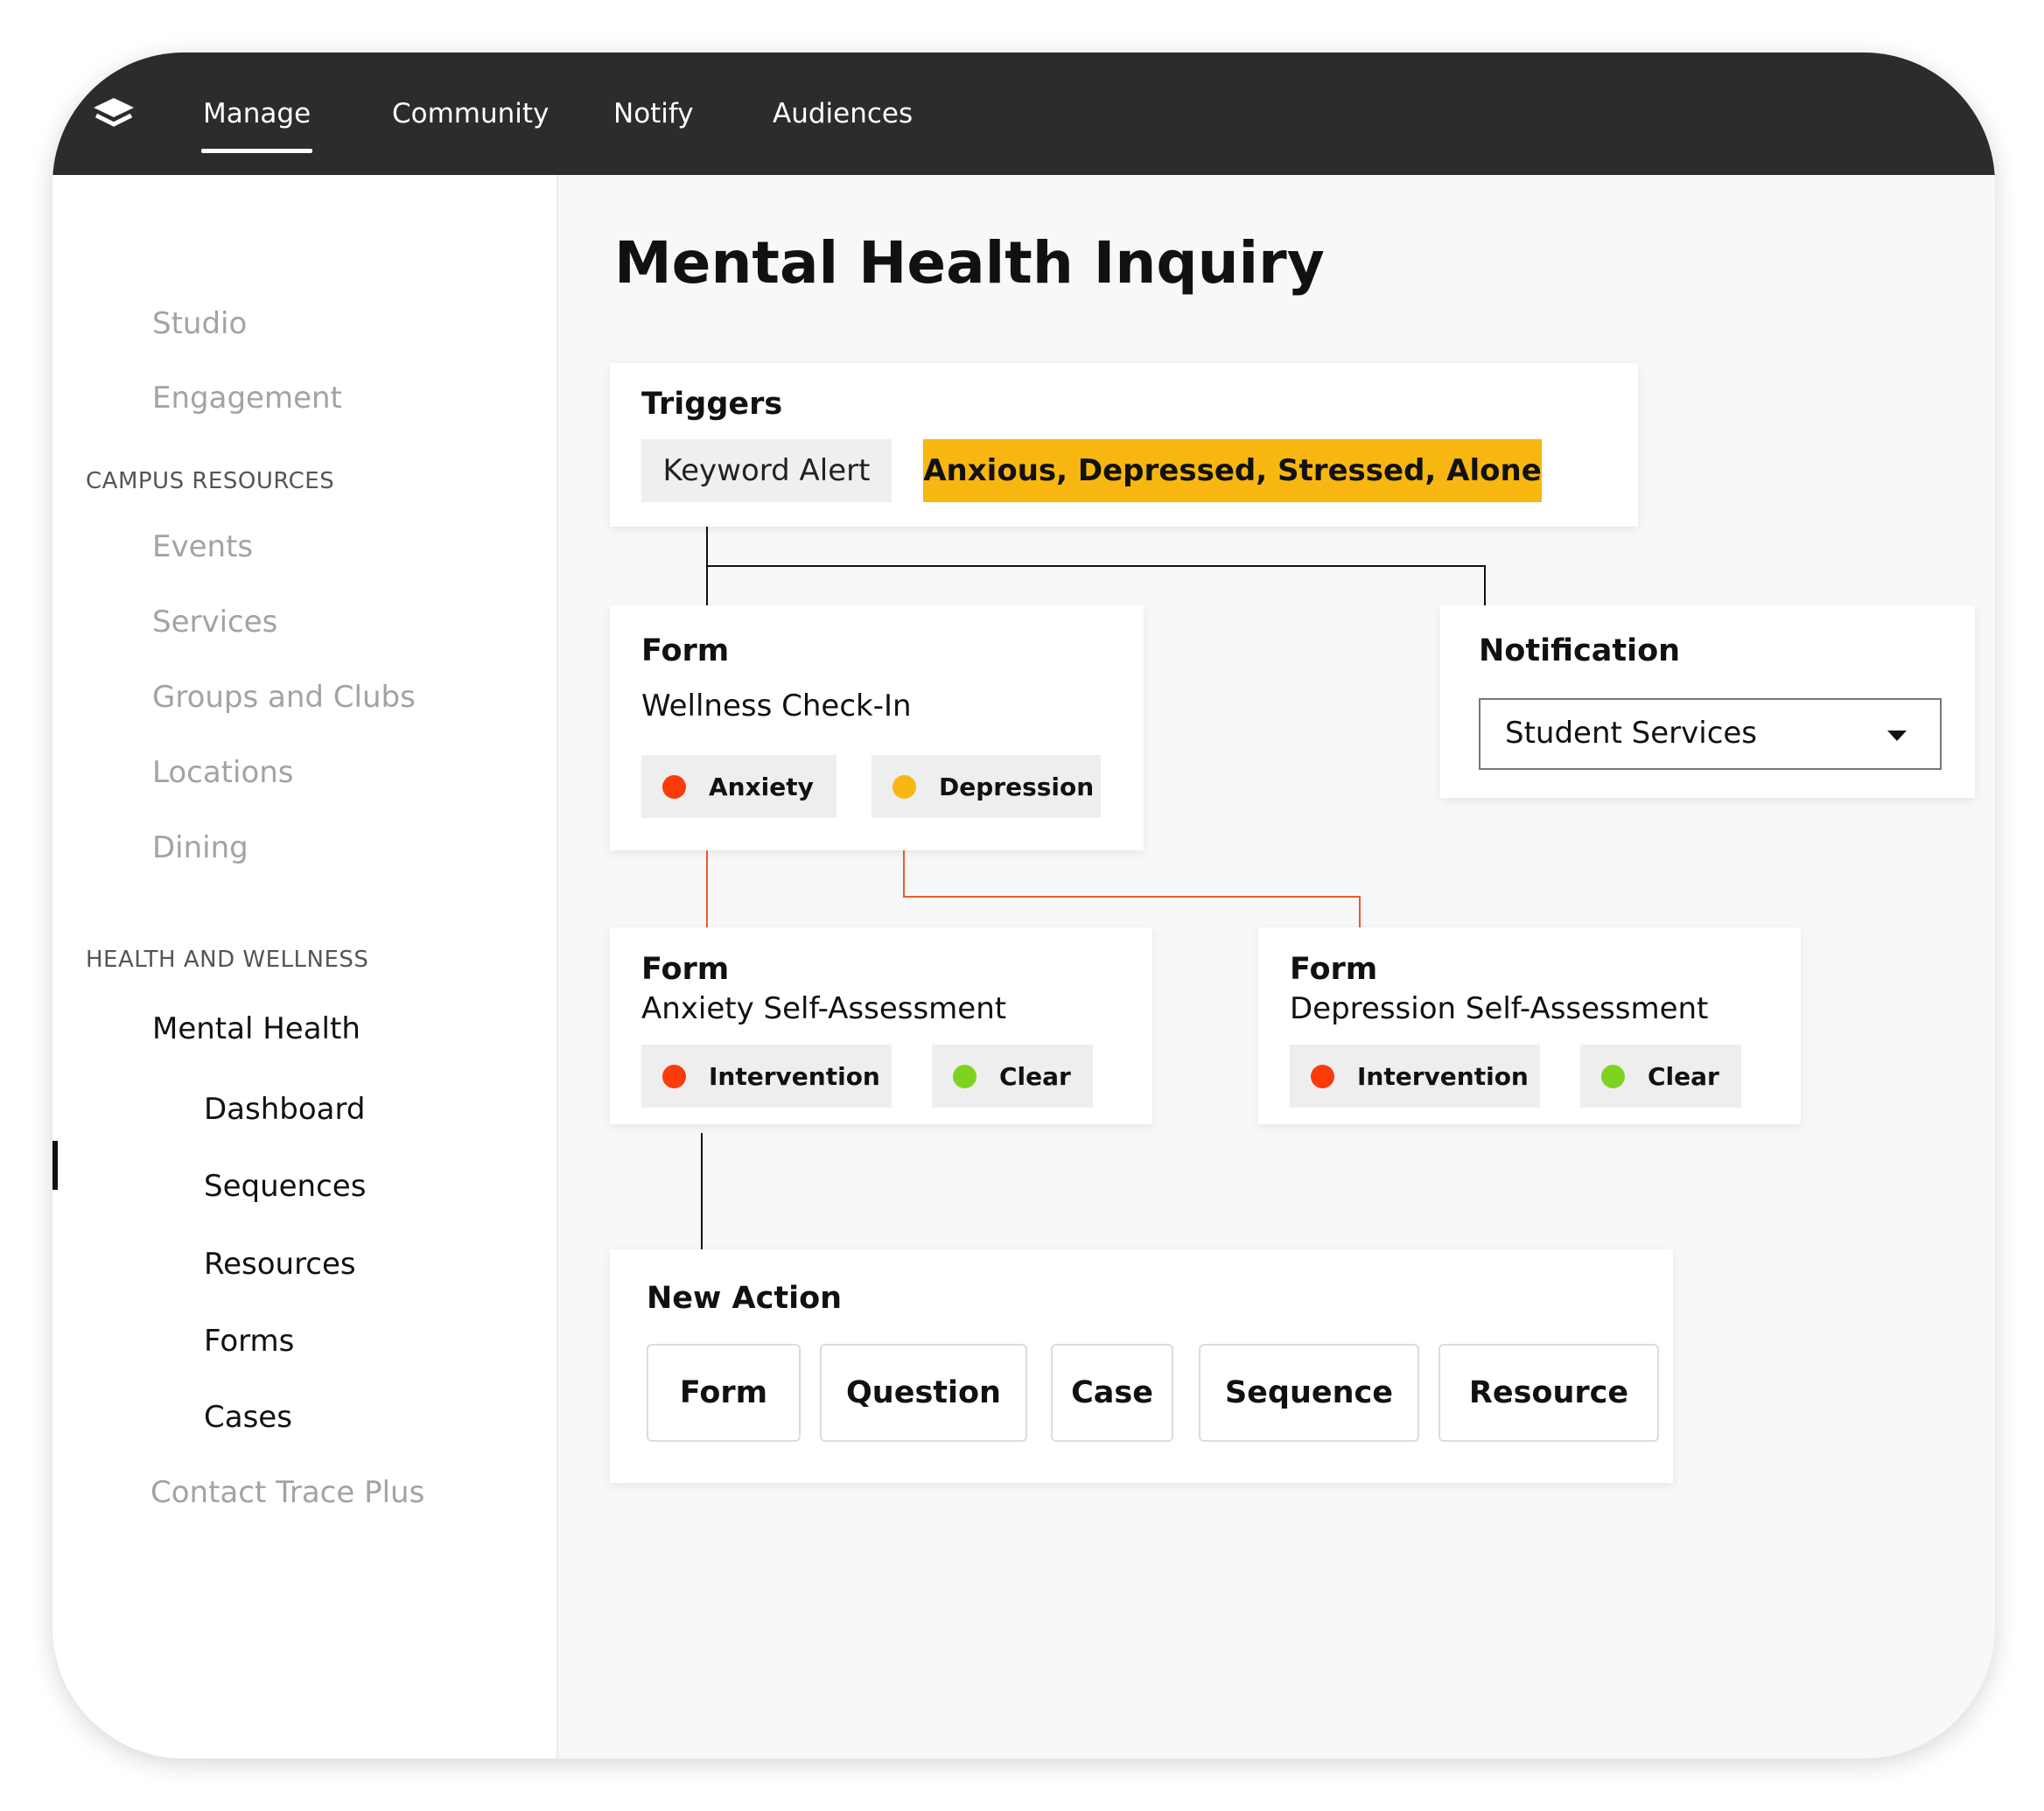 Image resolution: width=2044 pixels, height=1811 pixels. What do you see at coordinates (653, 113) in the screenshot?
I see `nav-notify: Notify` at bounding box center [653, 113].